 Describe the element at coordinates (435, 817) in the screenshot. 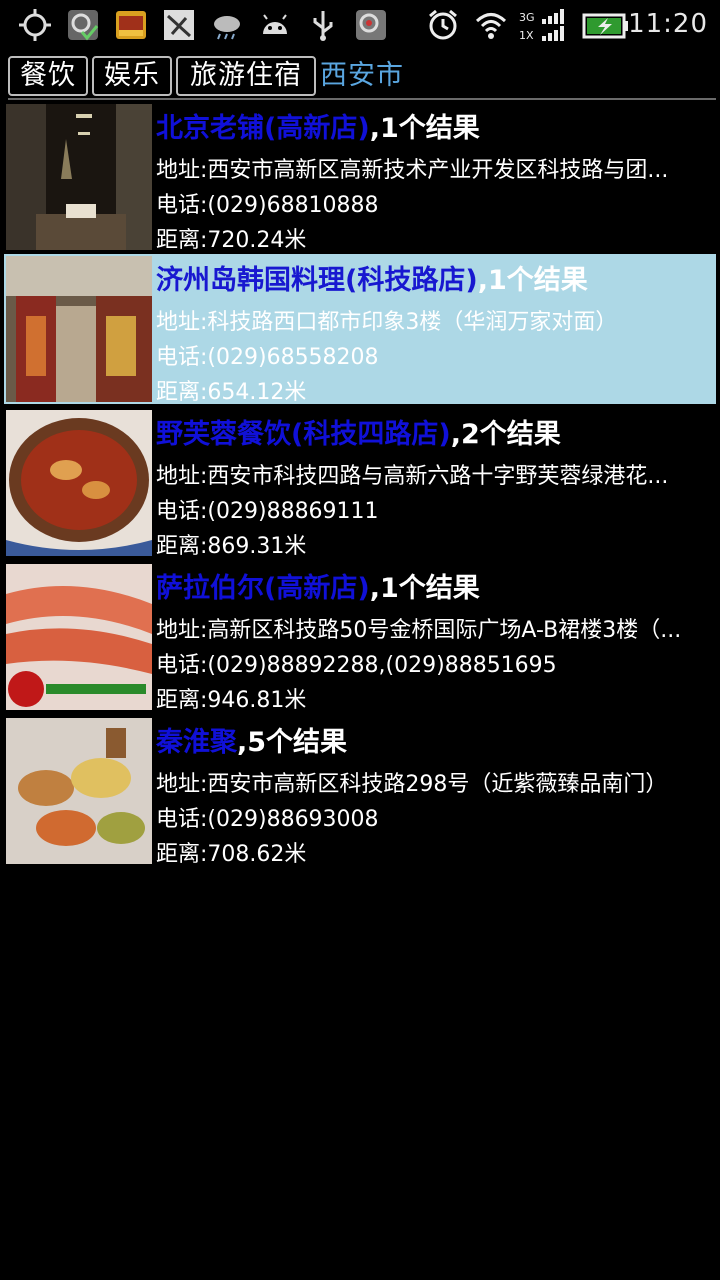

I see `phone-text: 电话:(029)88693008` at that location.